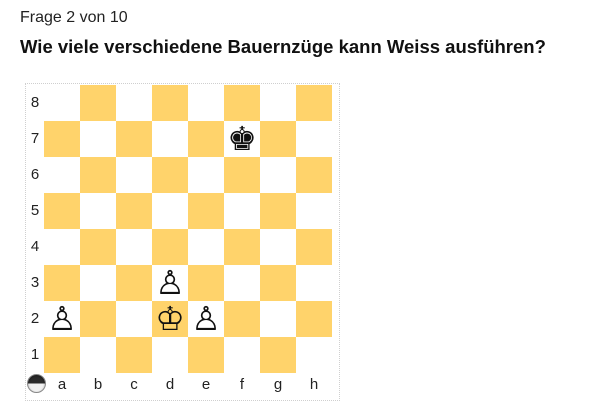  Describe the element at coordinates (62, 355) in the screenshot. I see `square-a1` at that location.